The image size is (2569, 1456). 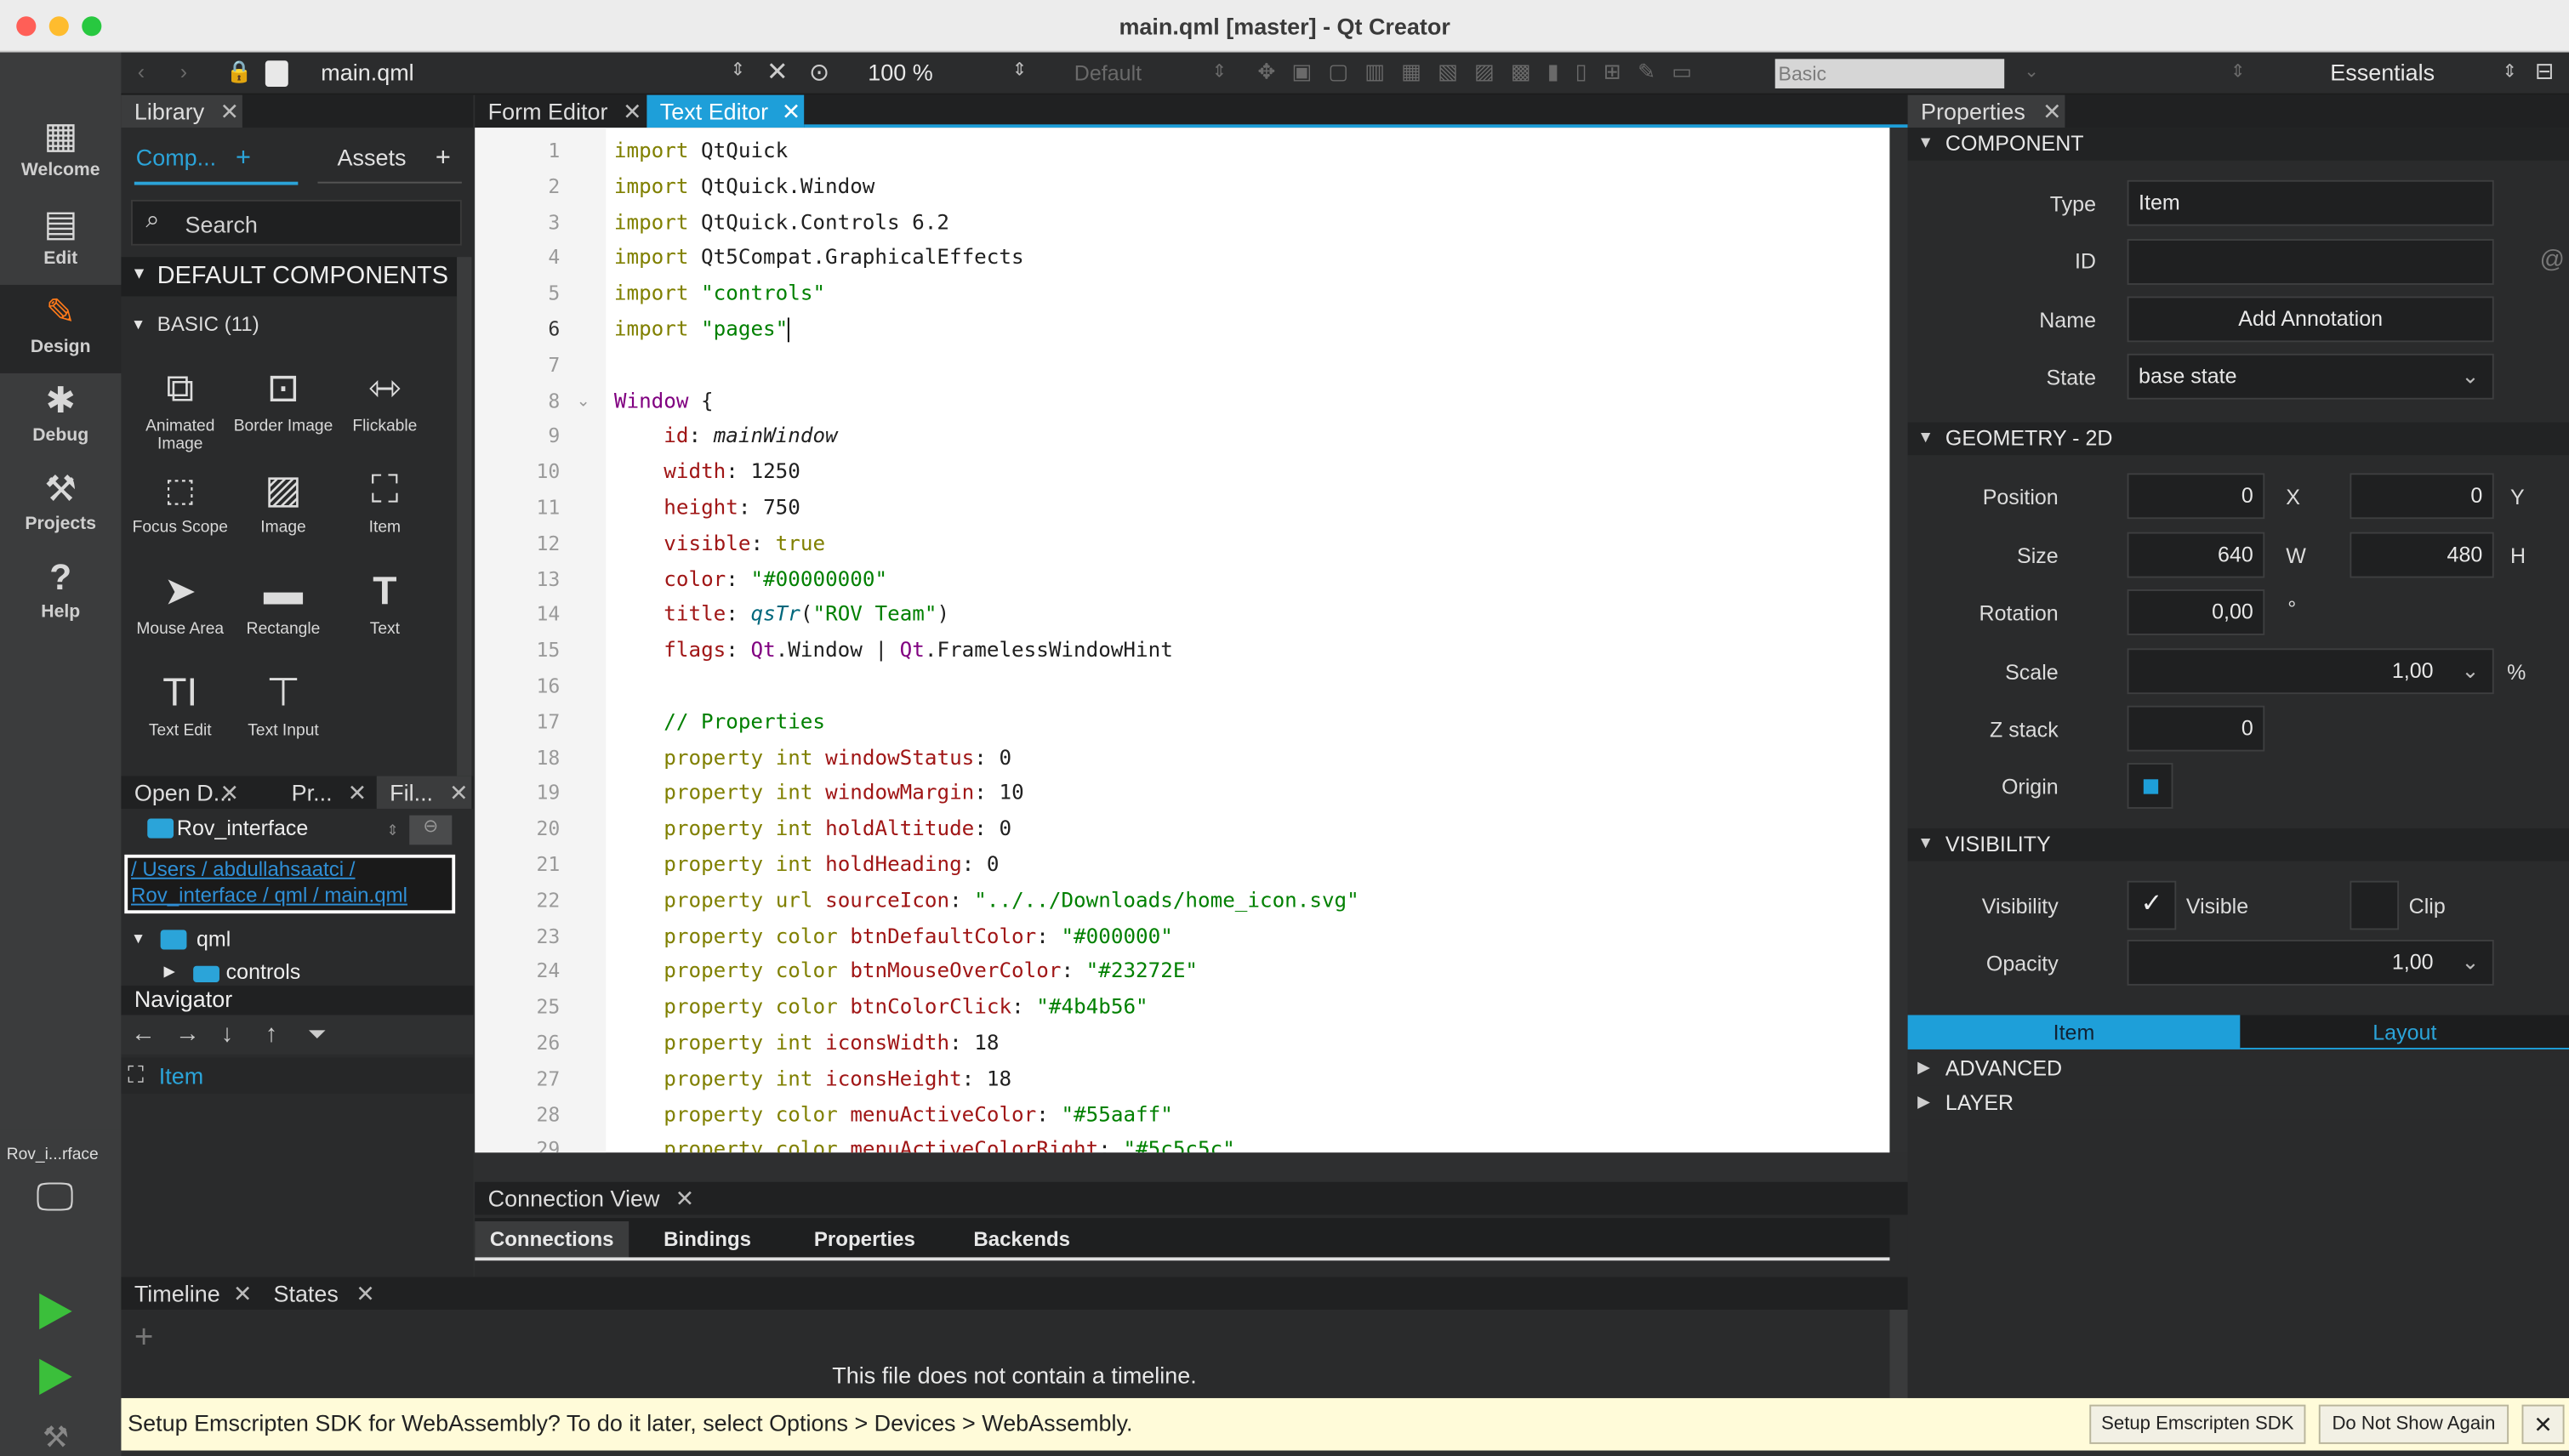 I want to click on editor-scrollbar, so click(x=1899, y=640).